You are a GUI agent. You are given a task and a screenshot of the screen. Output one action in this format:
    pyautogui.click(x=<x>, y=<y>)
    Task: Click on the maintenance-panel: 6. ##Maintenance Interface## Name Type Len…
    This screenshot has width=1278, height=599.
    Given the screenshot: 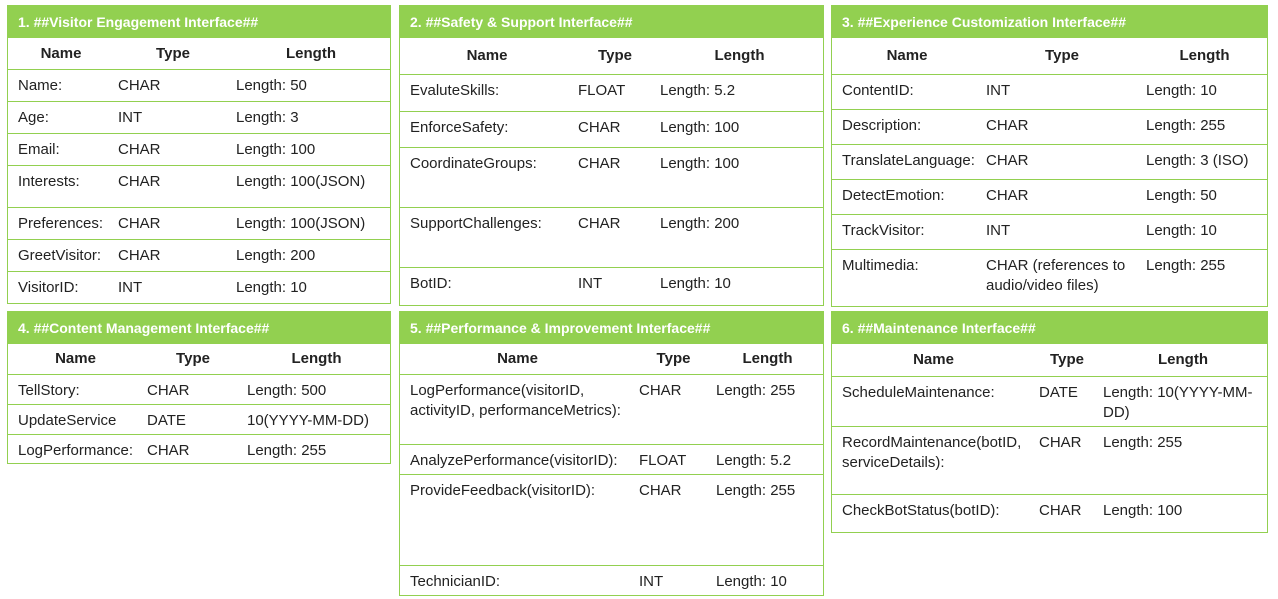 What is the action you would take?
    pyautogui.click(x=1049, y=422)
    